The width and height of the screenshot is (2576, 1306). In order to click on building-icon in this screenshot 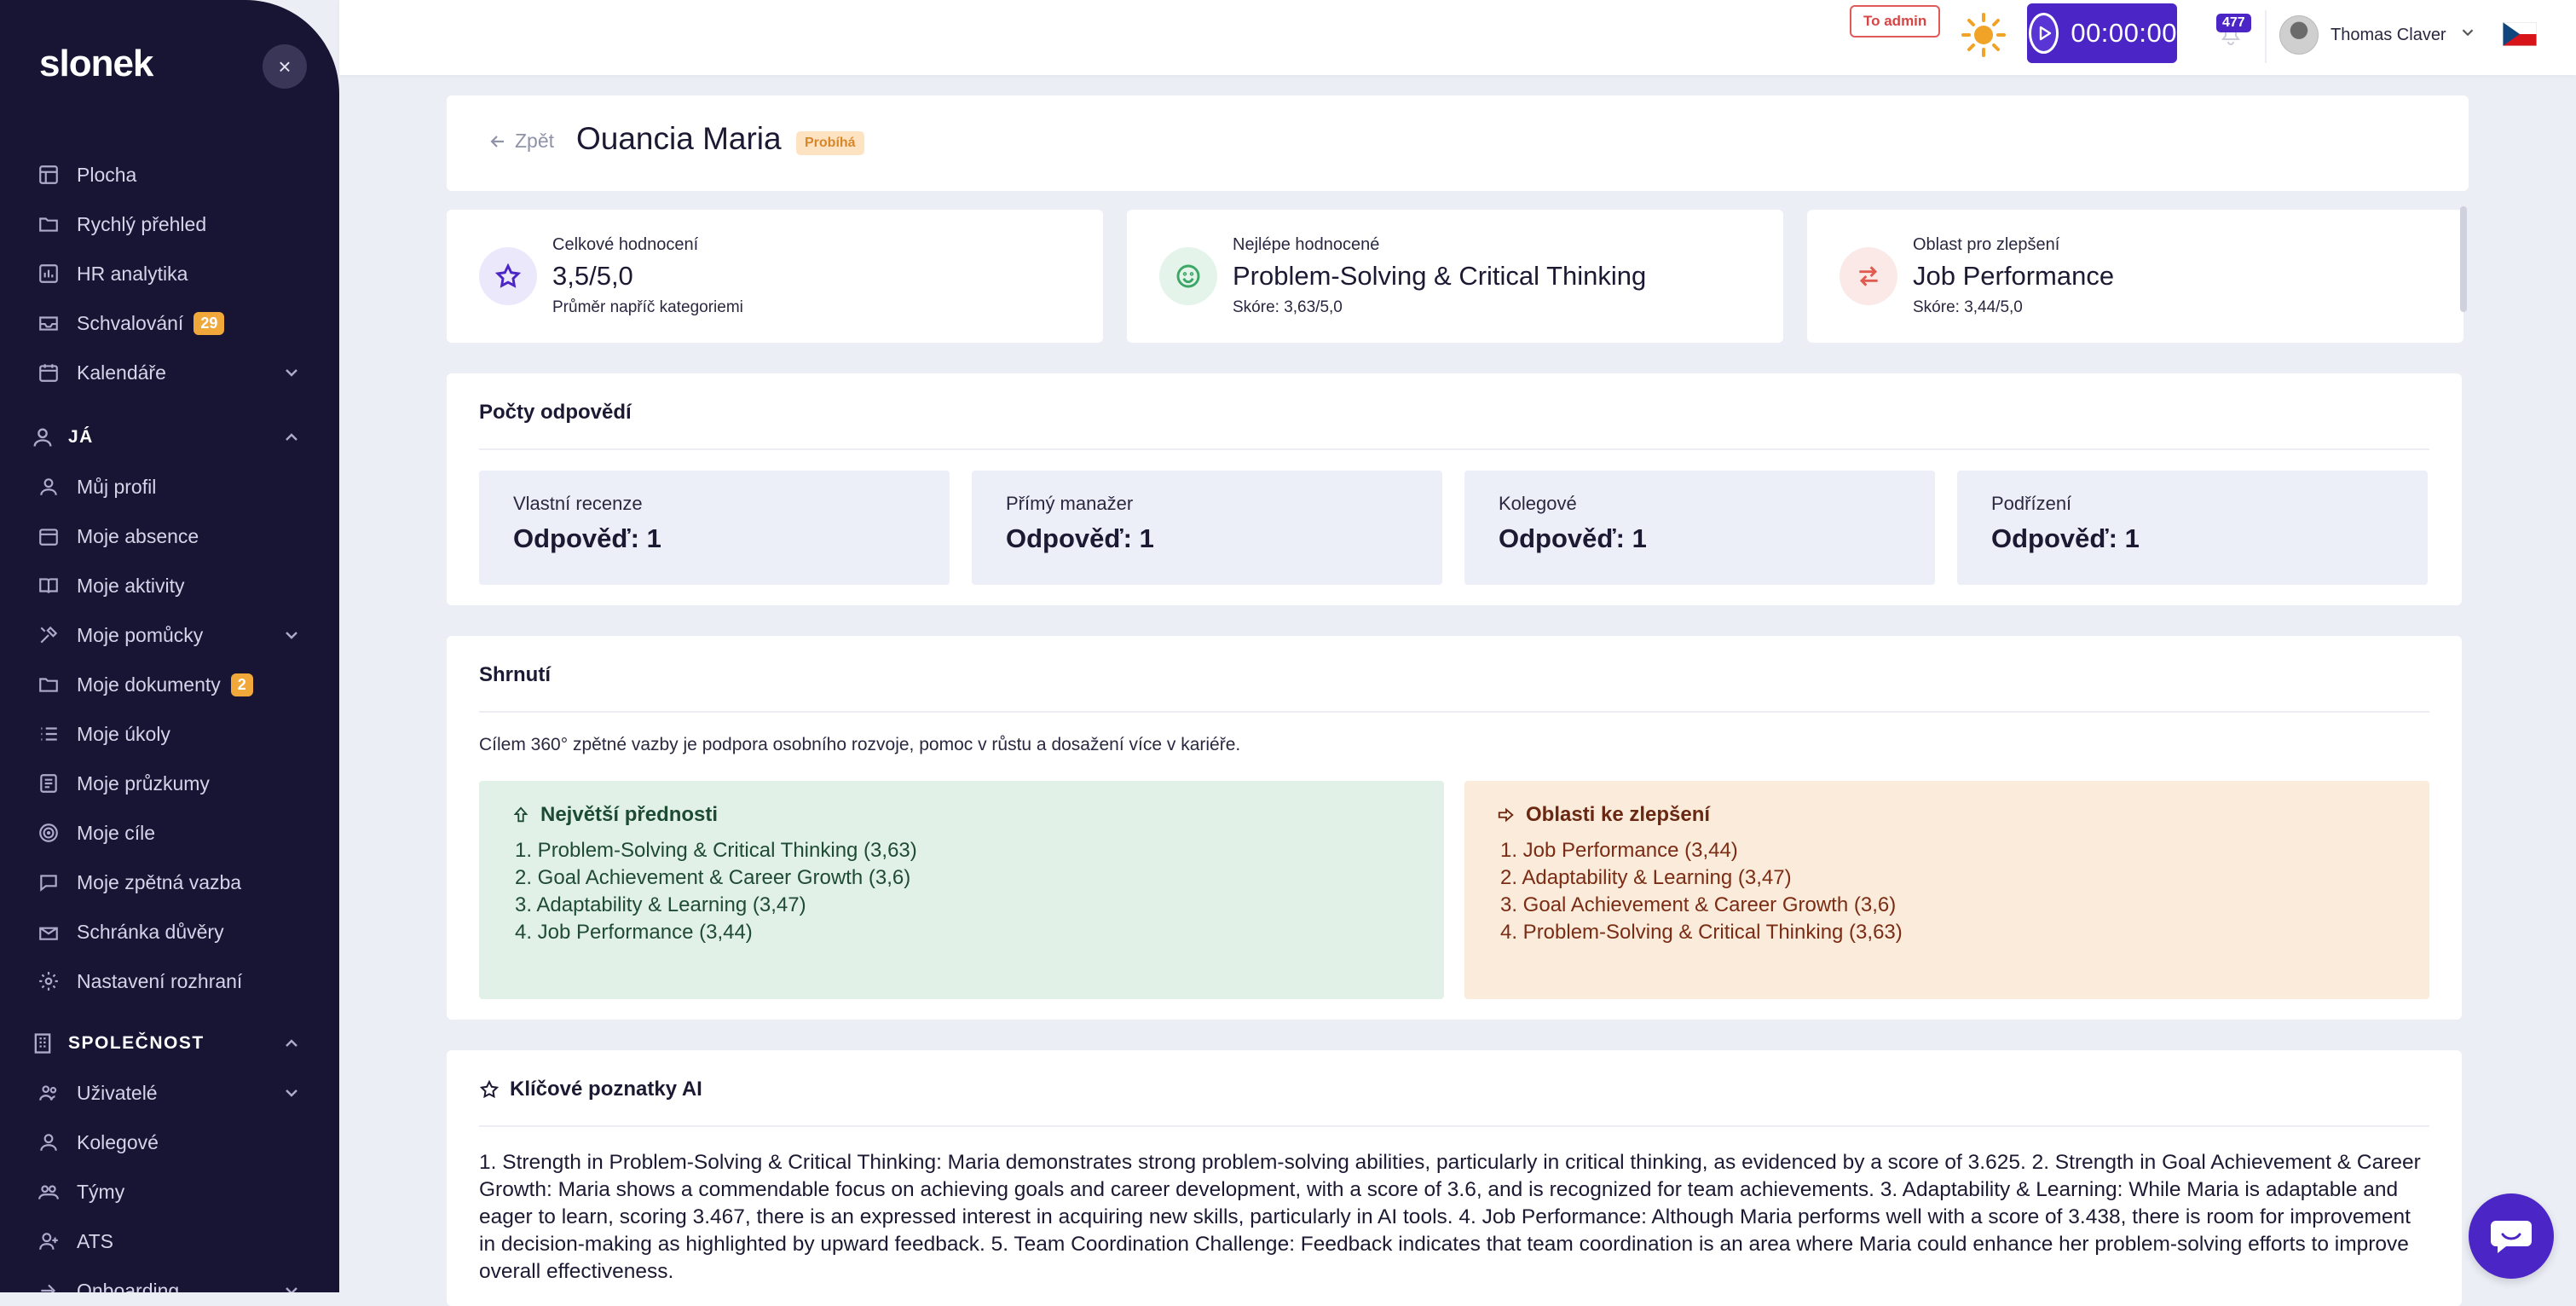, I will do `click(43, 1044)`.